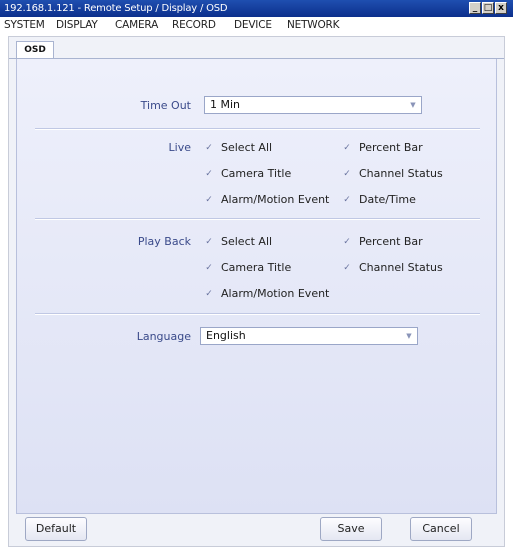  I want to click on menu-system: SYSTEM, so click(24, 25).